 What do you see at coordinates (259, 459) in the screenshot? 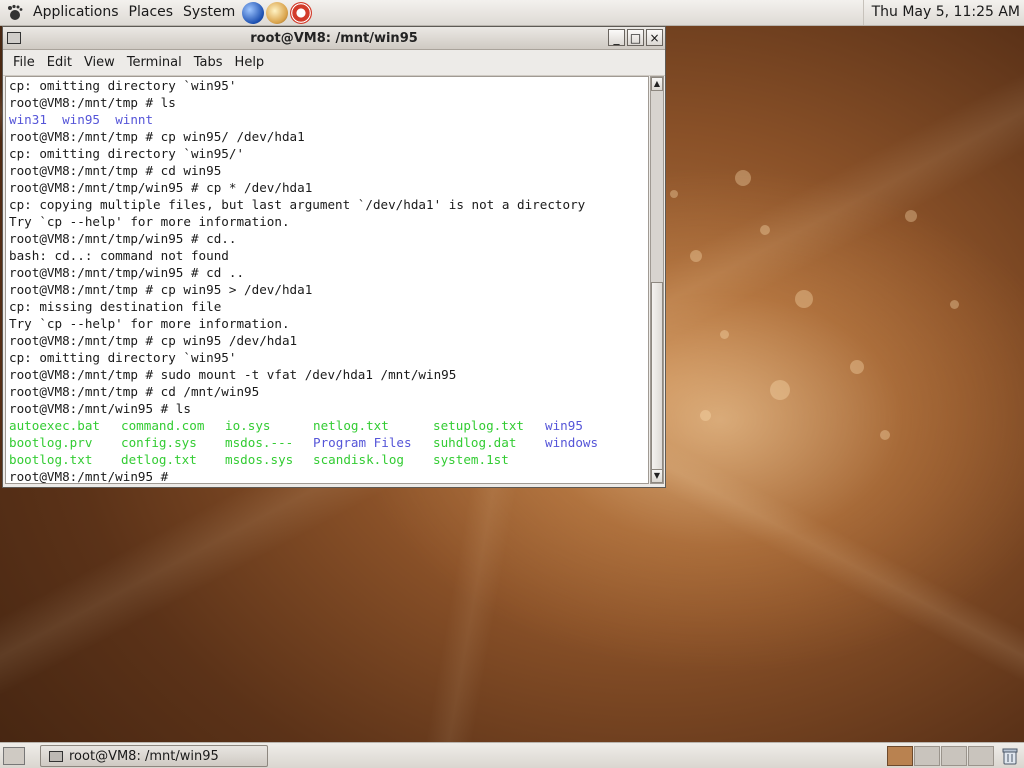
I see `ls-entry: msdos.sys` at bounding box center [259, 459].